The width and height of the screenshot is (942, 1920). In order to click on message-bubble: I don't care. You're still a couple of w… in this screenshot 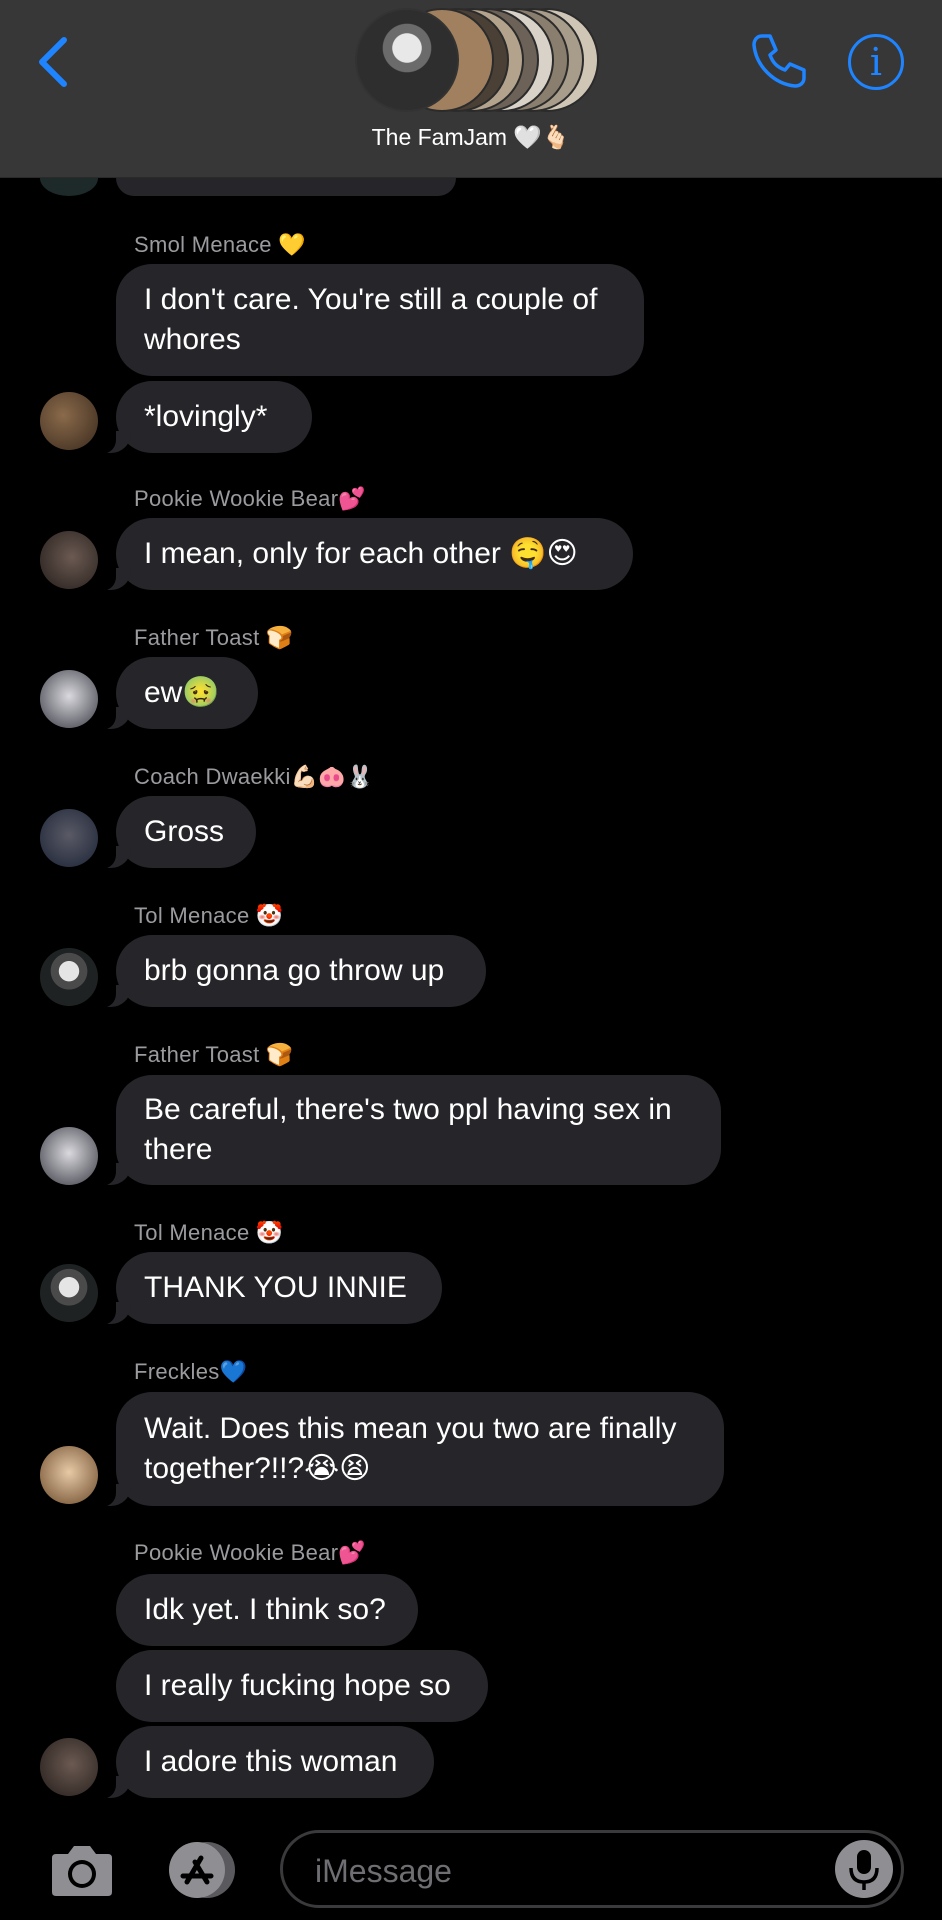, I will do `click(380, 320)`.